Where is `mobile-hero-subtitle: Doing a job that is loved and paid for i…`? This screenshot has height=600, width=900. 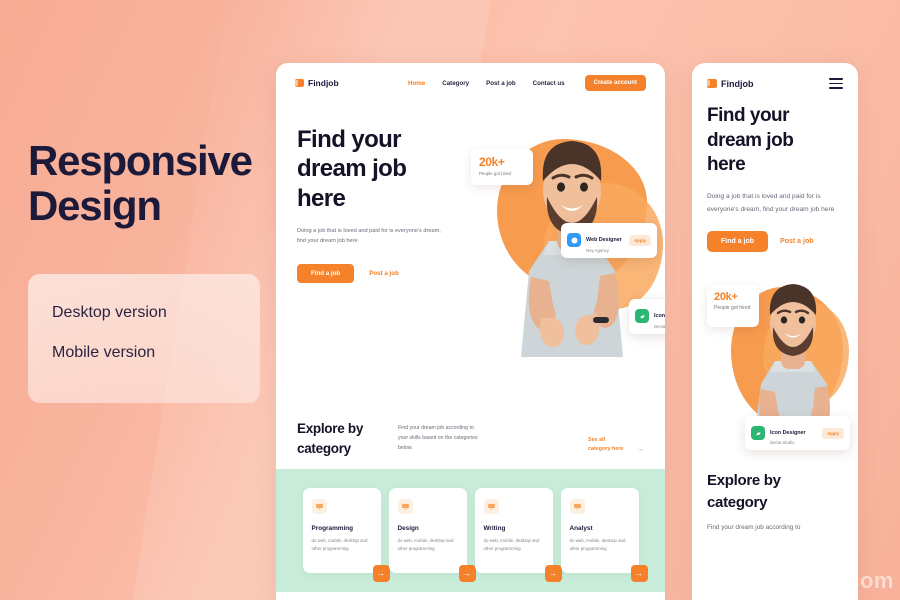
mobile-hero-subtitle: Doing a job that is loved and paid for i… is located at coordinates (771, 203).